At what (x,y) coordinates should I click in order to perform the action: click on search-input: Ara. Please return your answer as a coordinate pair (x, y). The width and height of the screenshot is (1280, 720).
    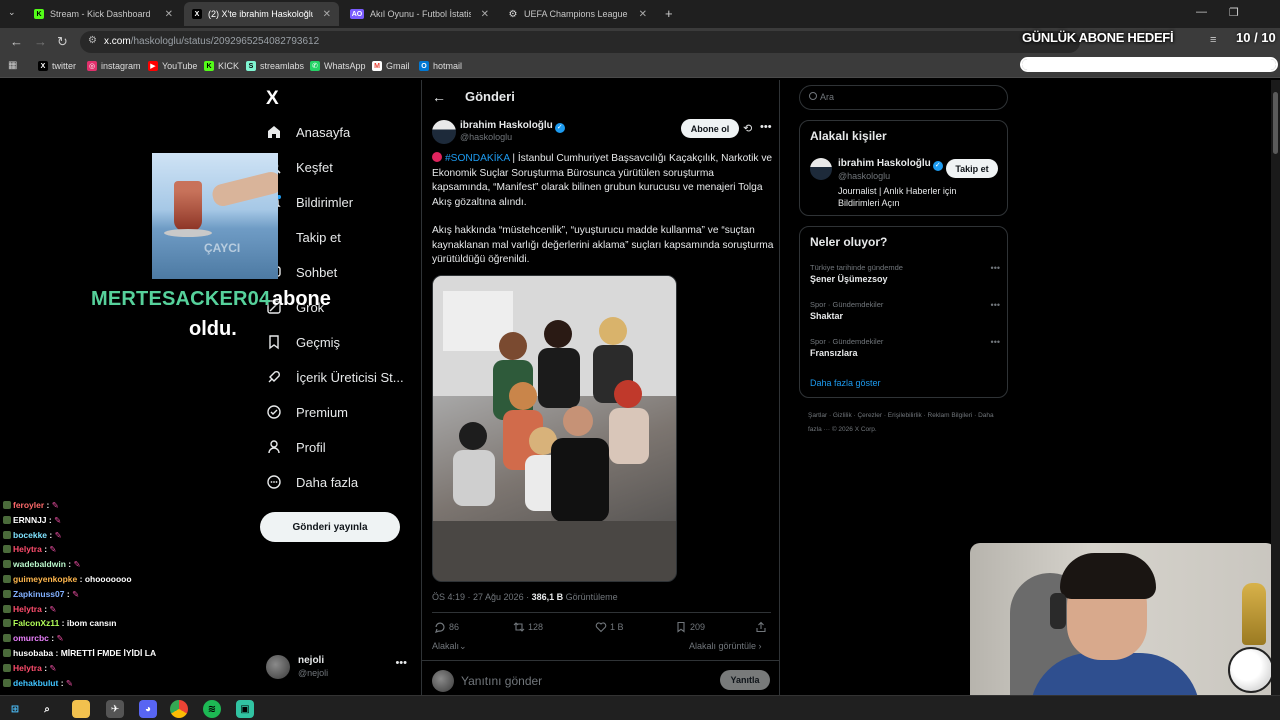
    Looking at the image, I should click on (903, 97).